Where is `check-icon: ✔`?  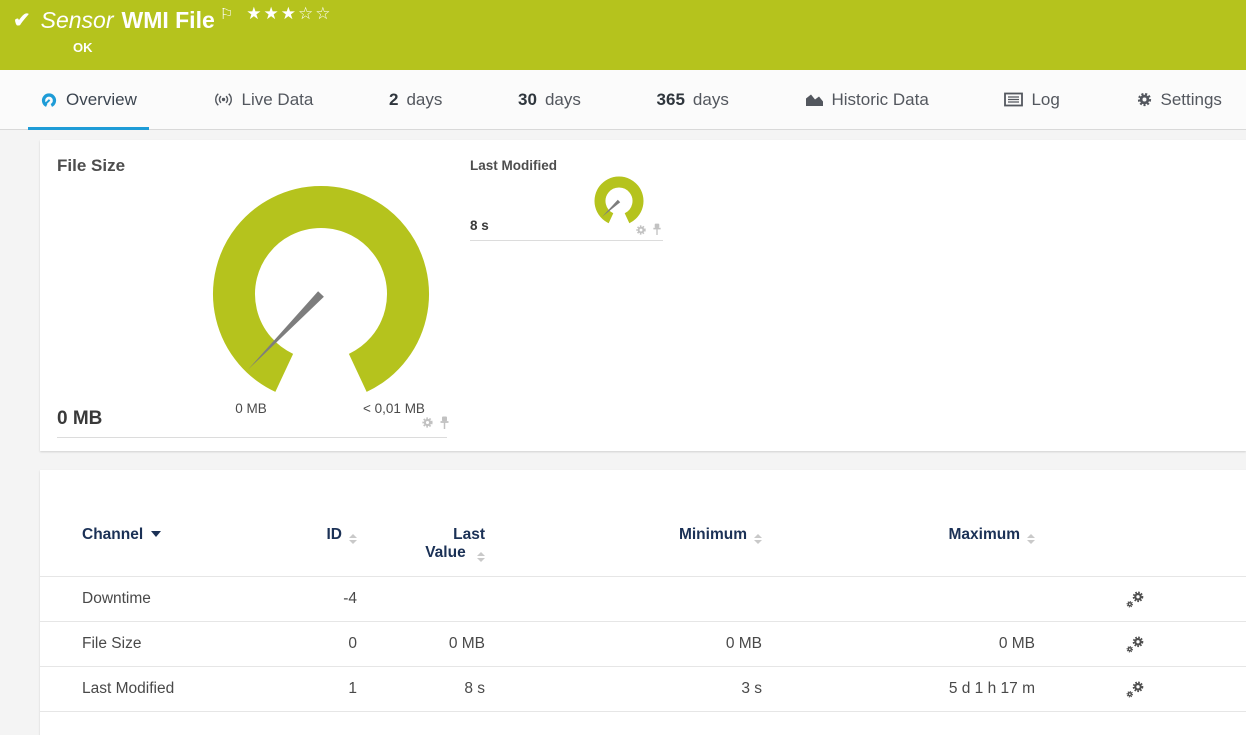
check-icon: ✔ is located at coordinates (22, 20).